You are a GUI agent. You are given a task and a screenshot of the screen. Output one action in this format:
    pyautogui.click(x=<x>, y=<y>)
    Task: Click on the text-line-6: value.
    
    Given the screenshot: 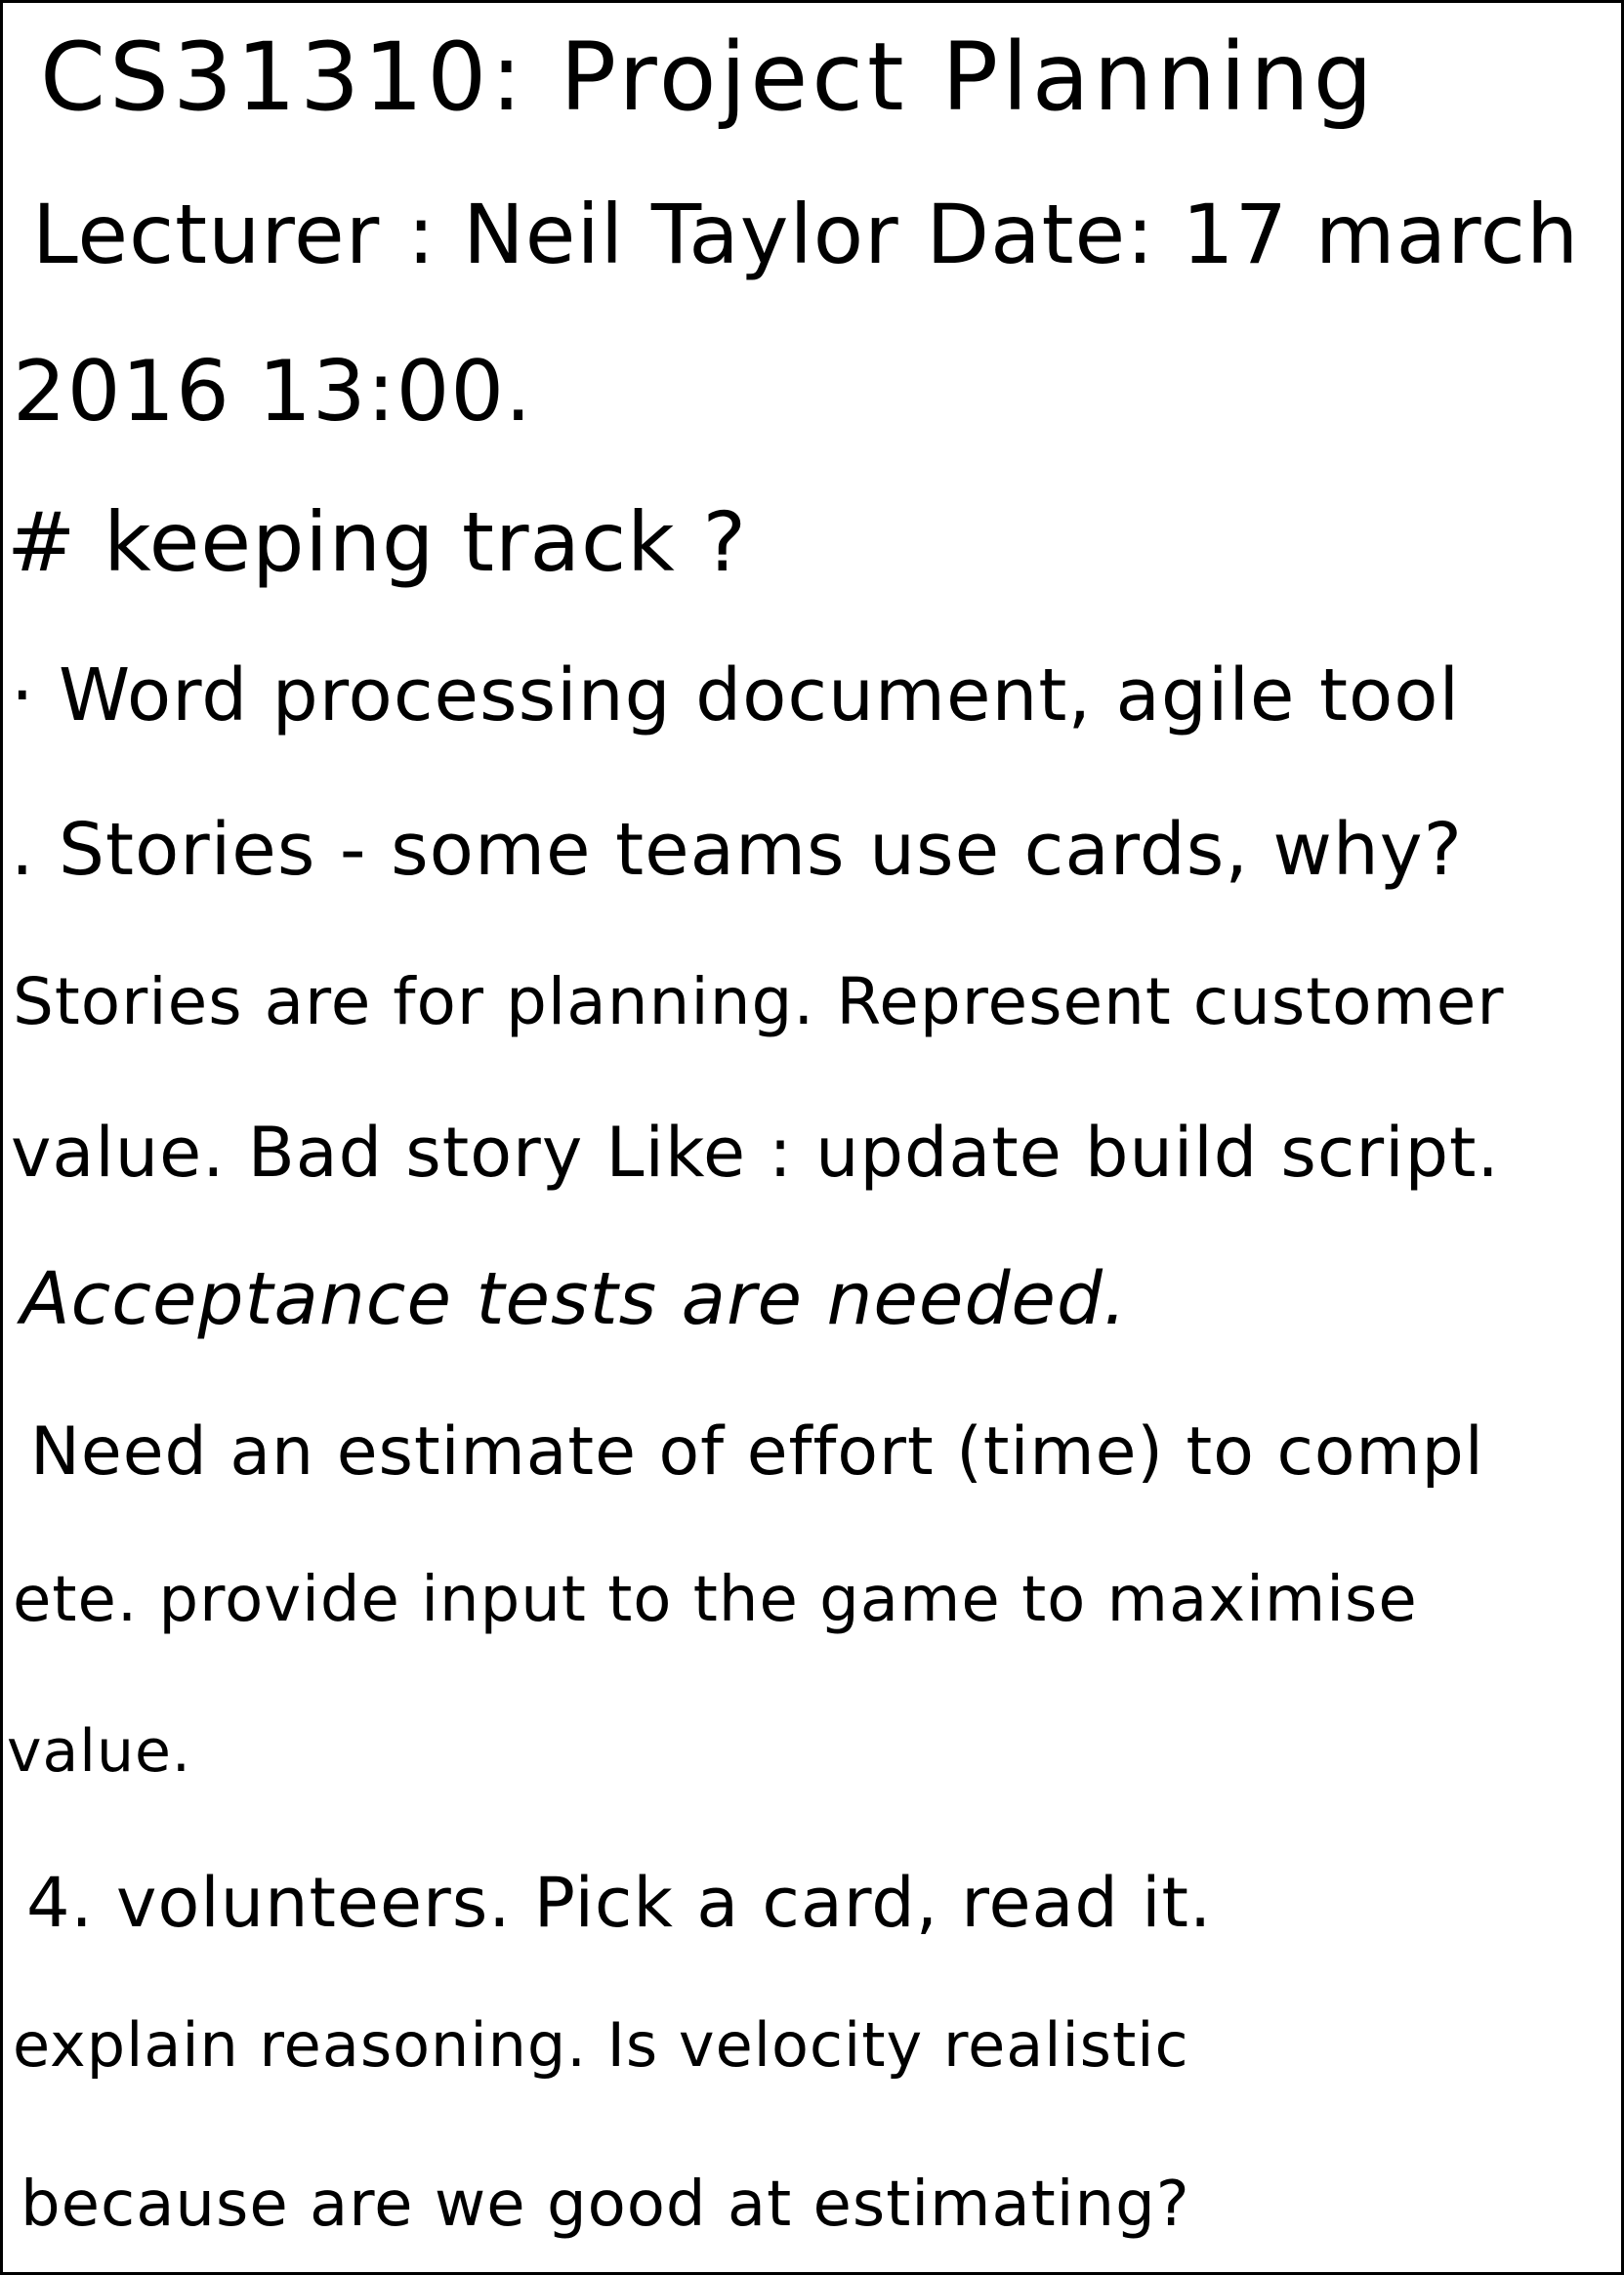 What is the action you would take?
    pyautogui.click(x=99, y=1751)
    